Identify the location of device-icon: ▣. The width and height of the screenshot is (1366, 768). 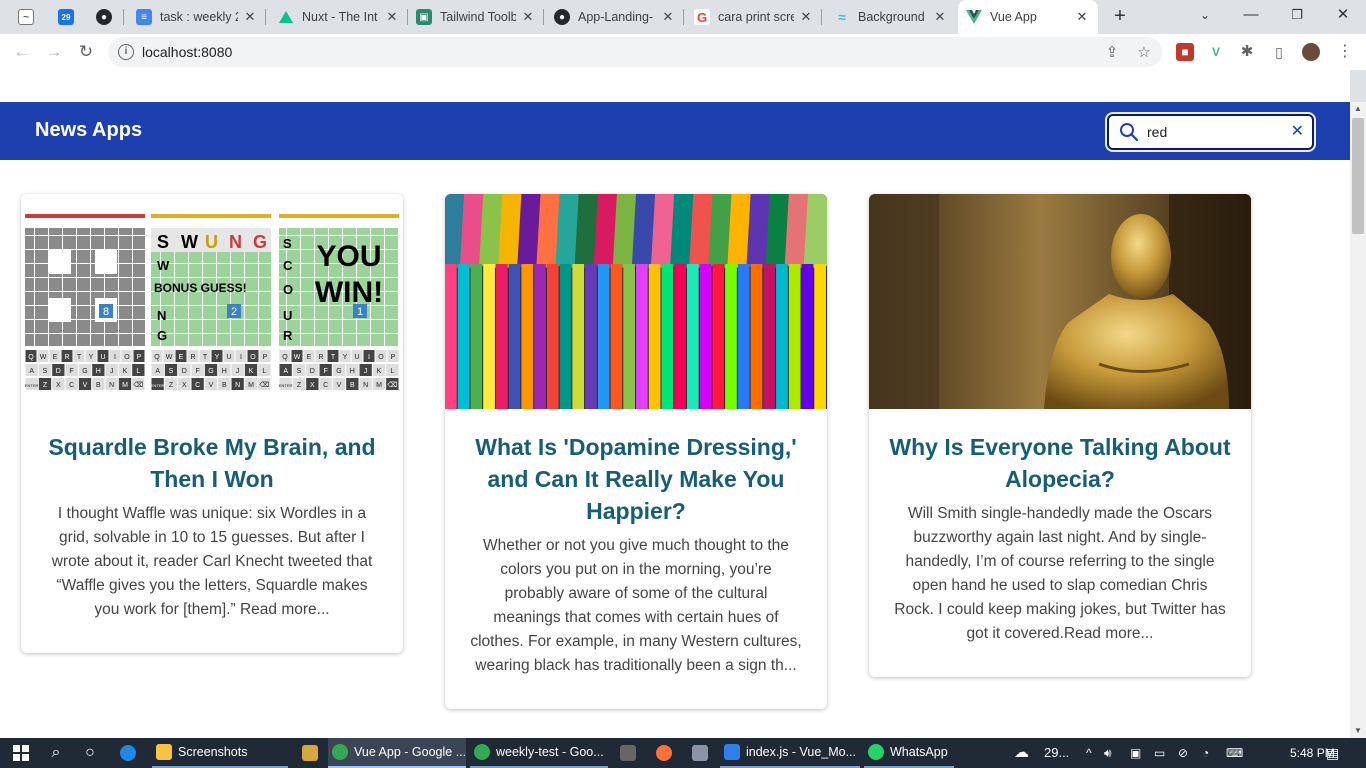
(1135, 753).